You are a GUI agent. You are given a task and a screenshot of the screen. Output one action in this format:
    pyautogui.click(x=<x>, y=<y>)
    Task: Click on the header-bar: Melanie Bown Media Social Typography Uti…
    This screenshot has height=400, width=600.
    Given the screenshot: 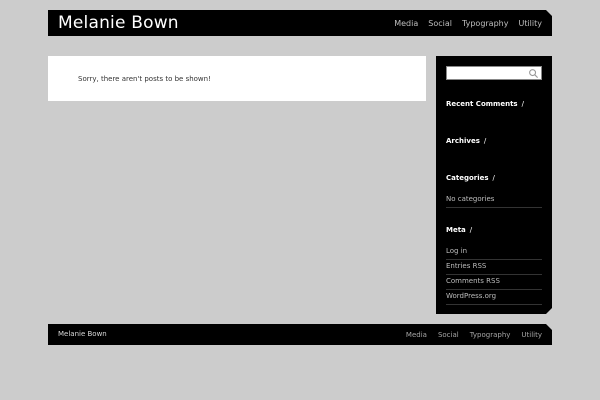 What is the action you would take?
    pyautogui.click(x=300, y=23)
    